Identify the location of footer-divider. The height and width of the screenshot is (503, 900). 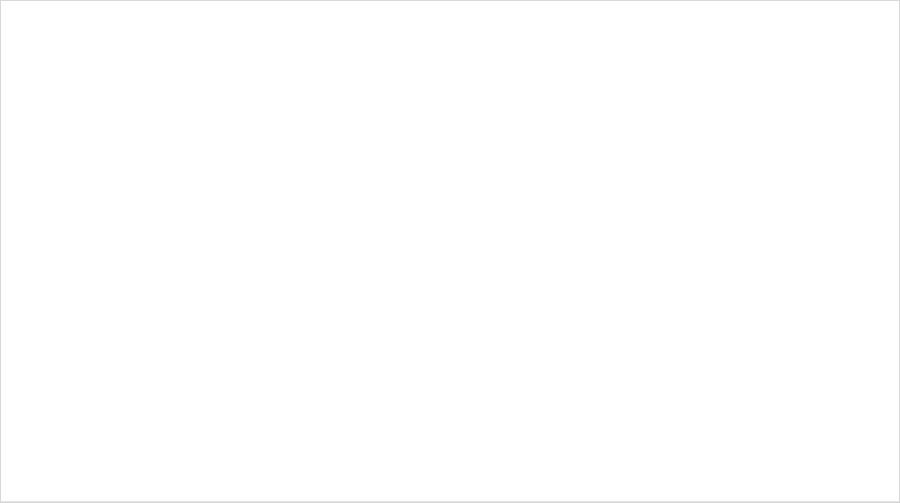
(450, 501).